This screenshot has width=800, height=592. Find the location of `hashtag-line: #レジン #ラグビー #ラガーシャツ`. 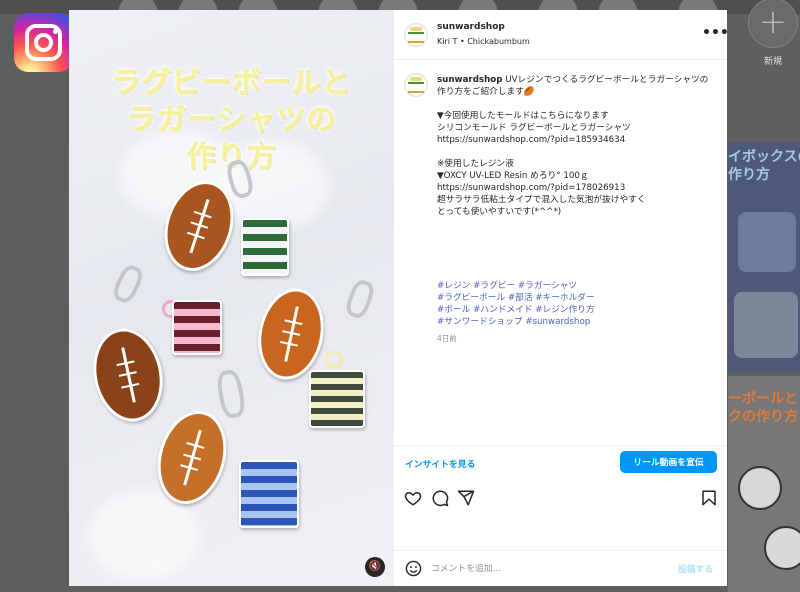

hashtag-line: #レジン #ラグビー #ラガーシャツ is located at coordinates (577, 286).